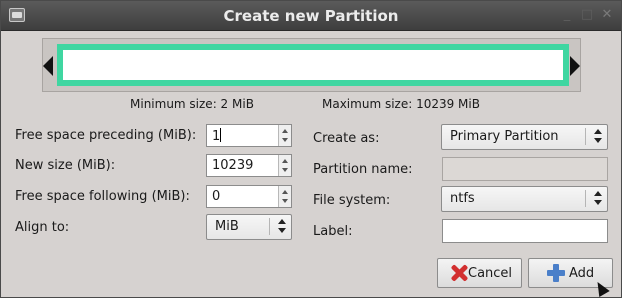 This screenshot has height=298, width=622. I want to click on create-as-combobox: Primary Partition, so click(524, 137).